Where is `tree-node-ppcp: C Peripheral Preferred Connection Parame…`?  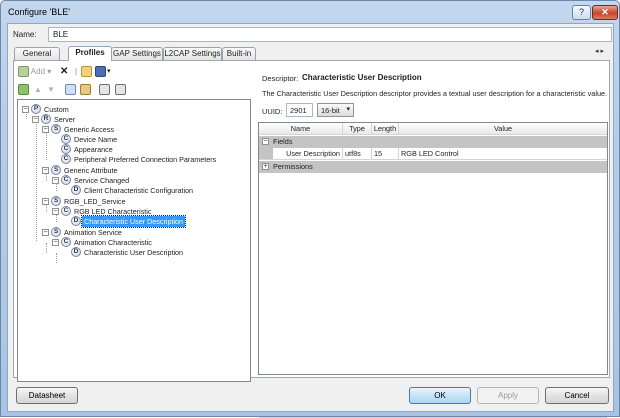
tree-node-ppcp: C Peripheral Preferred Connection Parame… is located at coordinates (133, 159).